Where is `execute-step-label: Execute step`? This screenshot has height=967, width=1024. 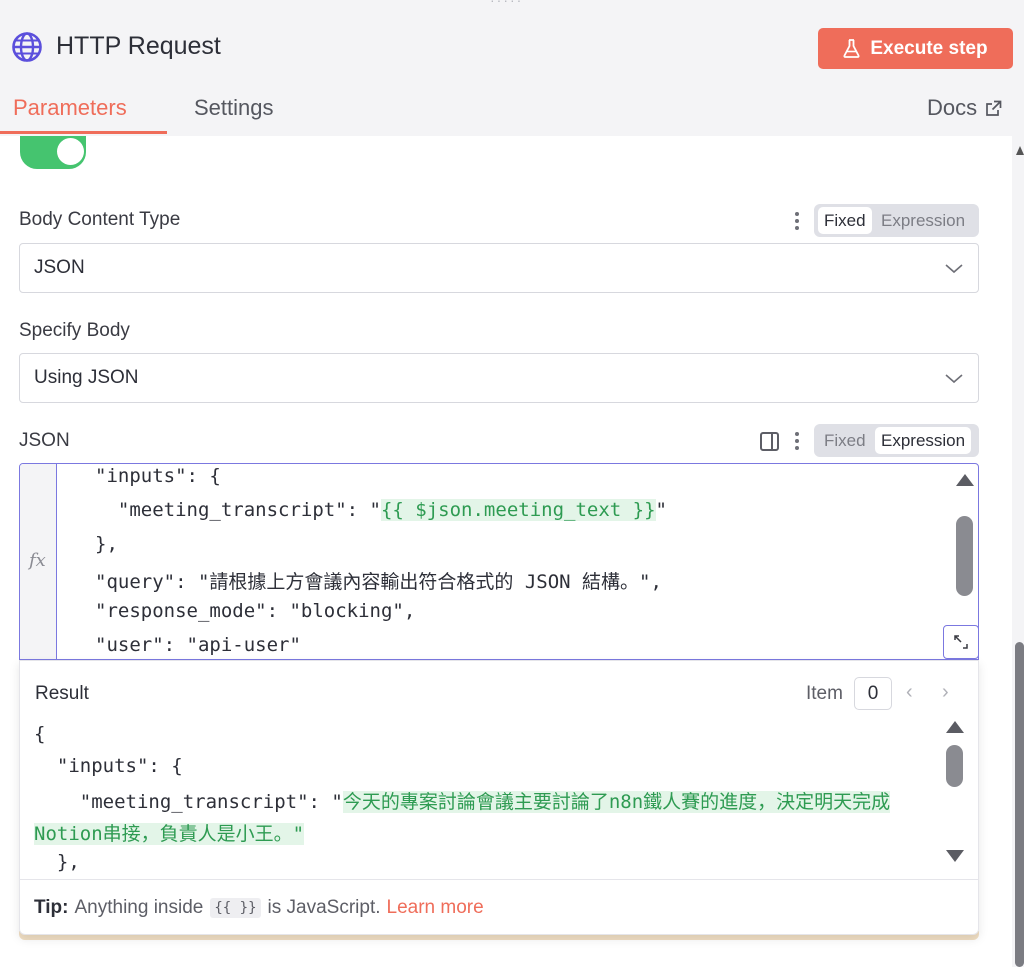 execute-step-label: Execute step is located at coordinates (929, 48).